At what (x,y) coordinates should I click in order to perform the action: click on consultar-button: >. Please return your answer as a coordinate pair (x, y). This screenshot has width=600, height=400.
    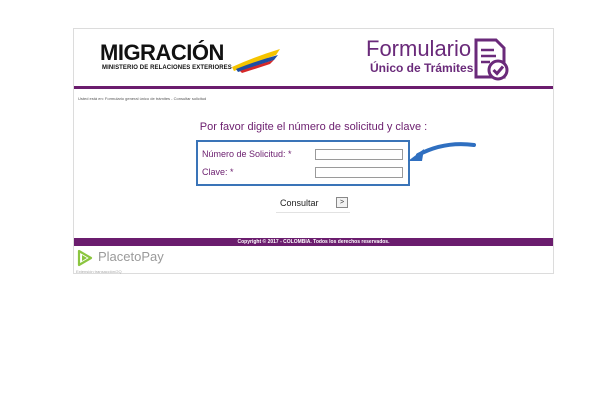
    Looking at the image, I should click on (342, 202).